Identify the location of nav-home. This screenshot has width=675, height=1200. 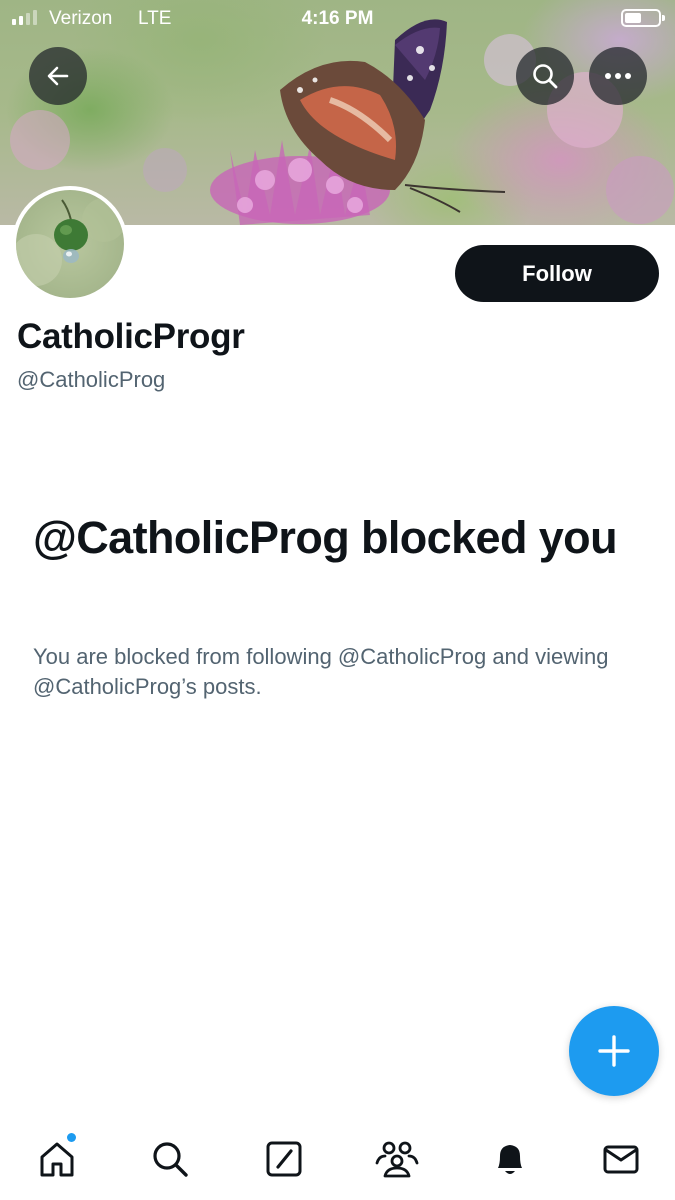
(57, 1158).